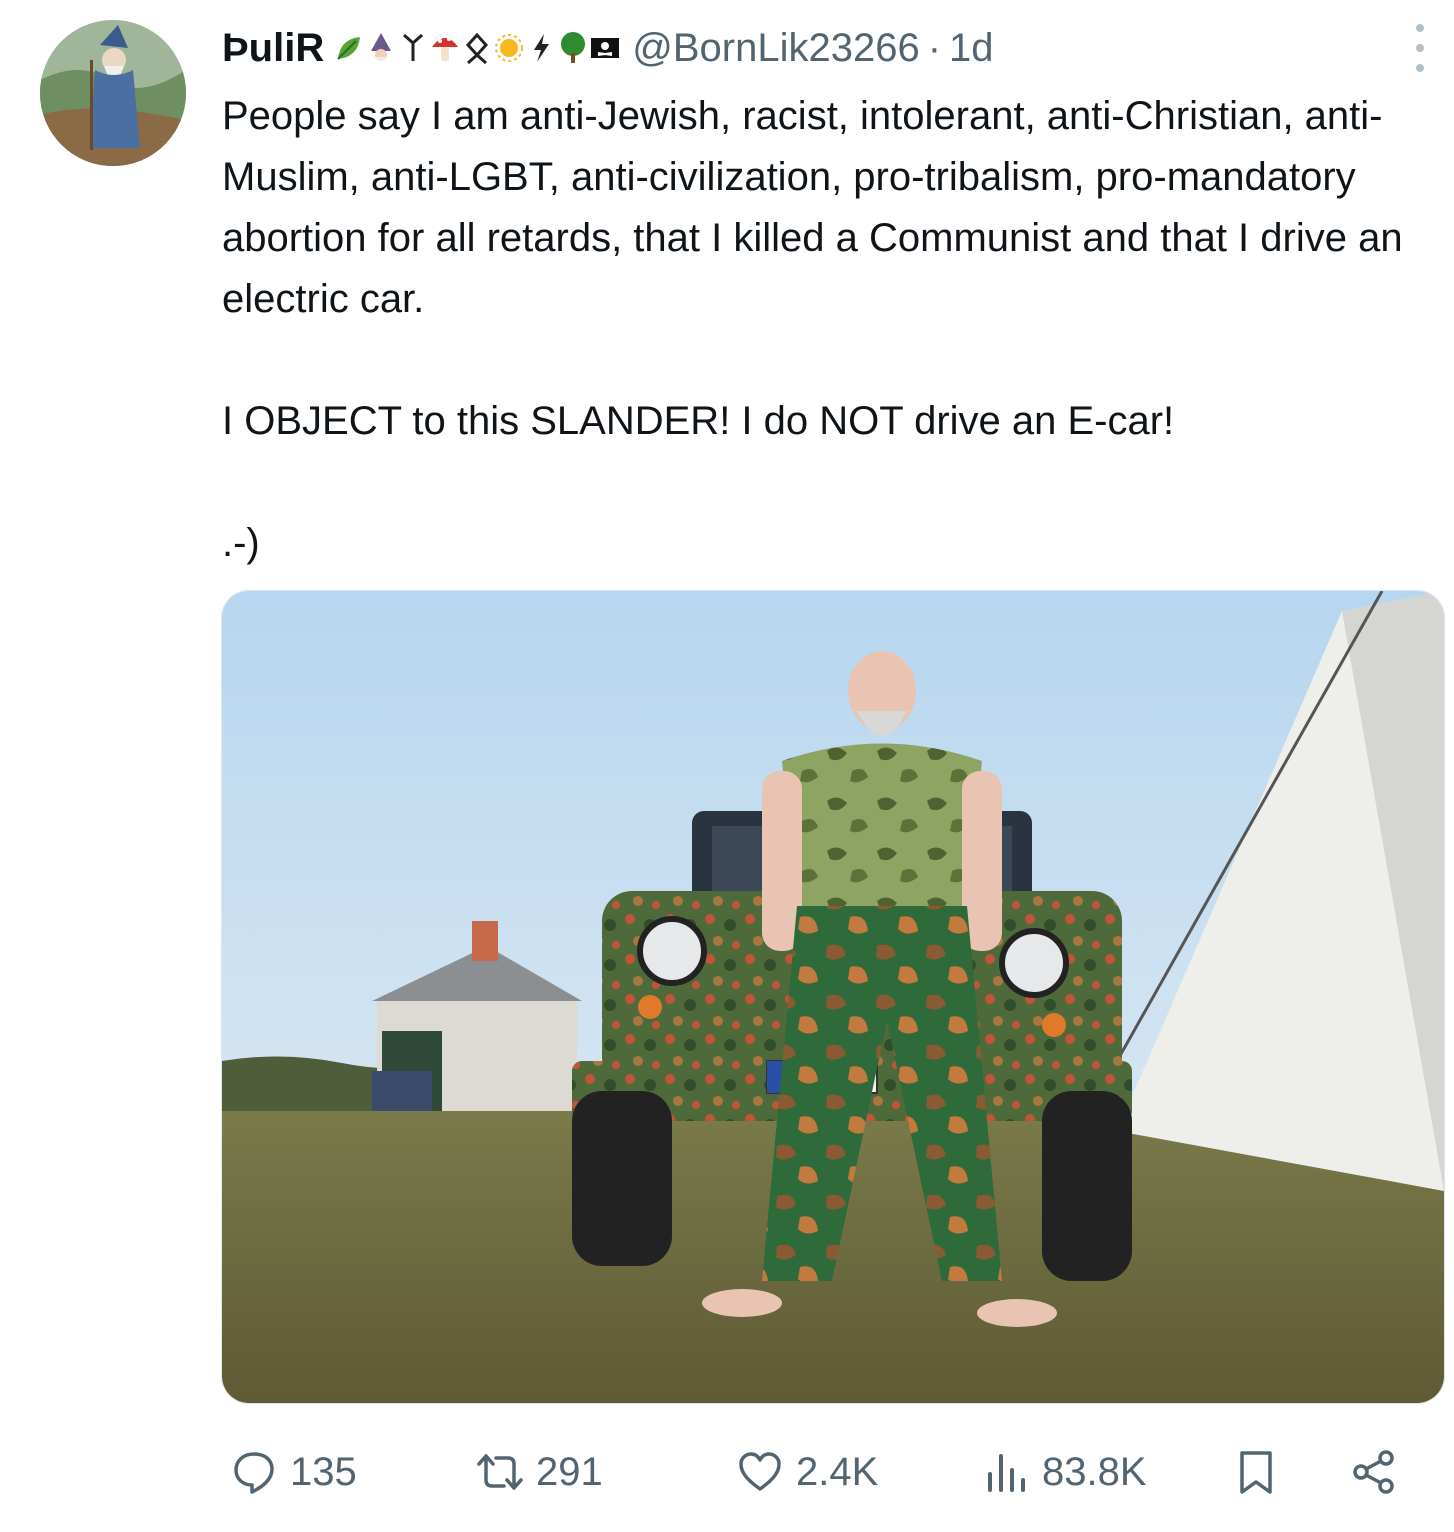 This screenshot has width=1454, height=1532. I want to click on repost-button: 291, so click(539, 1472).